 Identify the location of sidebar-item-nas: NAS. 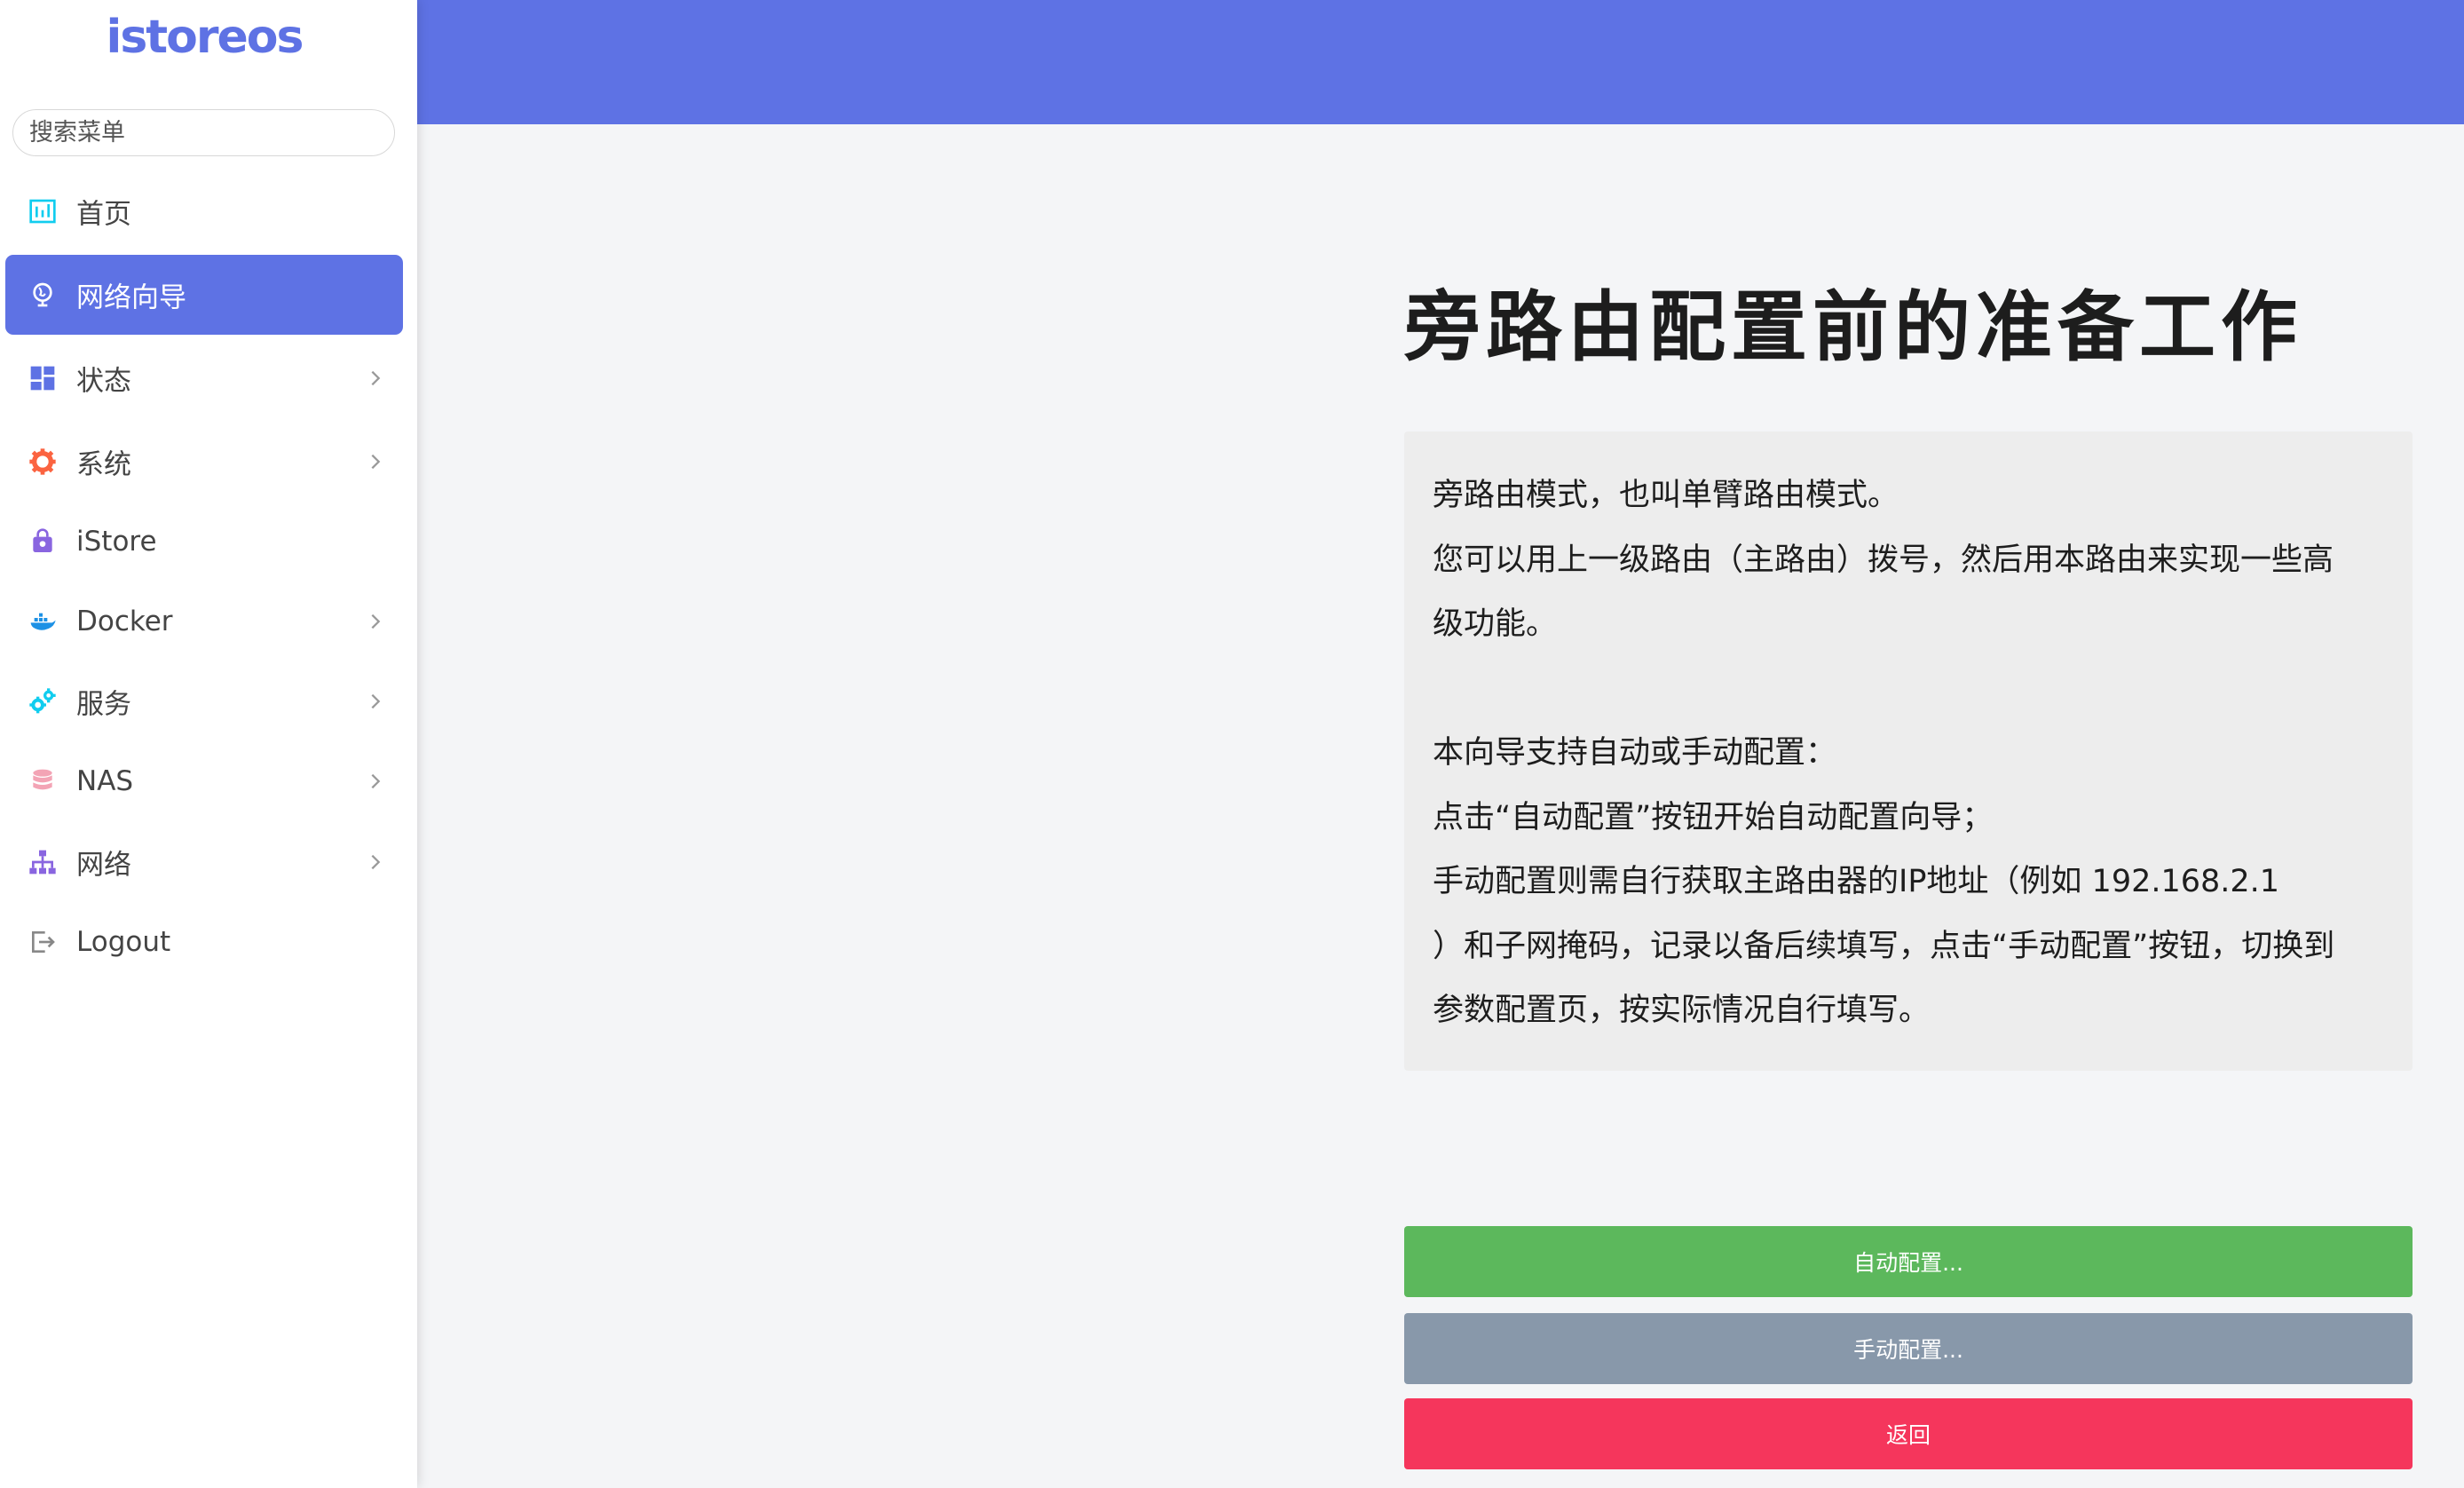
(204, 781).